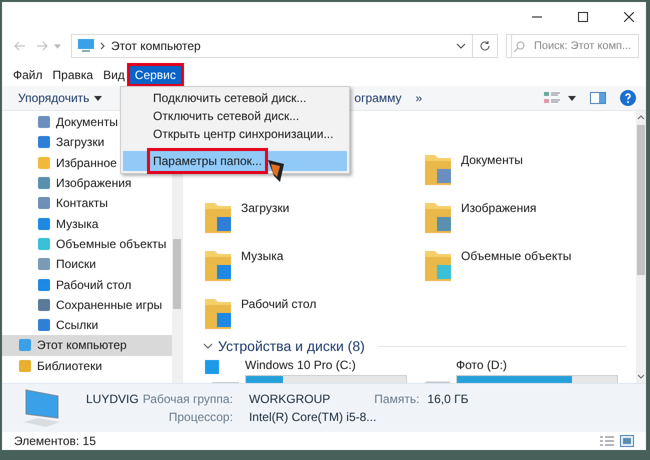  Describe the element at coordinates (552, 98) in the screenshot. I see `view-options-icon` at that location.